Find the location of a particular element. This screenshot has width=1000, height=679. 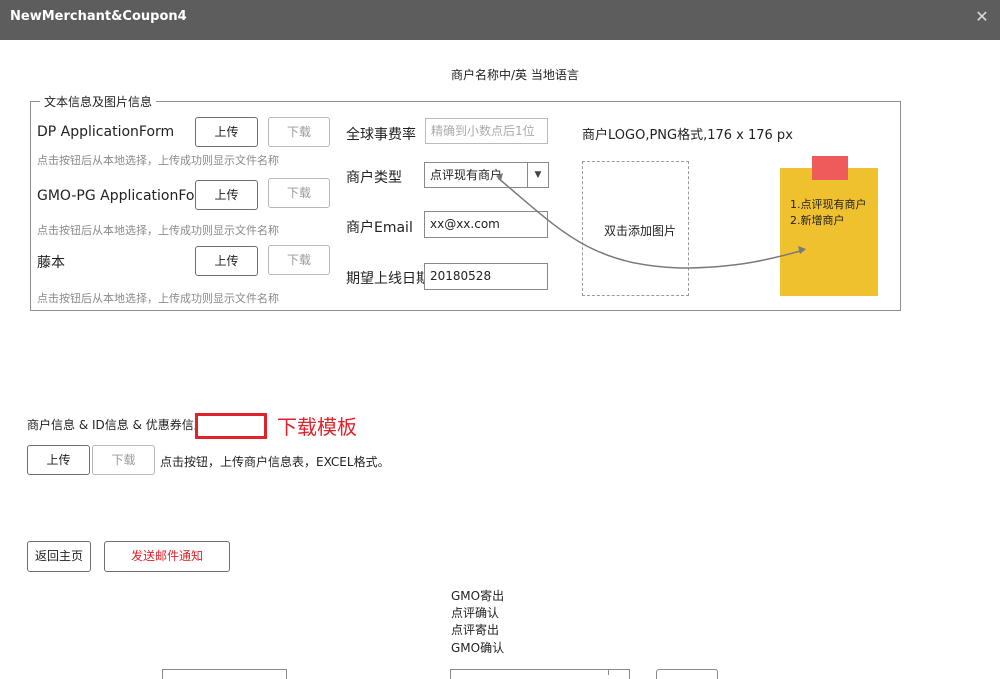

bottom-button-partial is located at coordinates (687, 674).